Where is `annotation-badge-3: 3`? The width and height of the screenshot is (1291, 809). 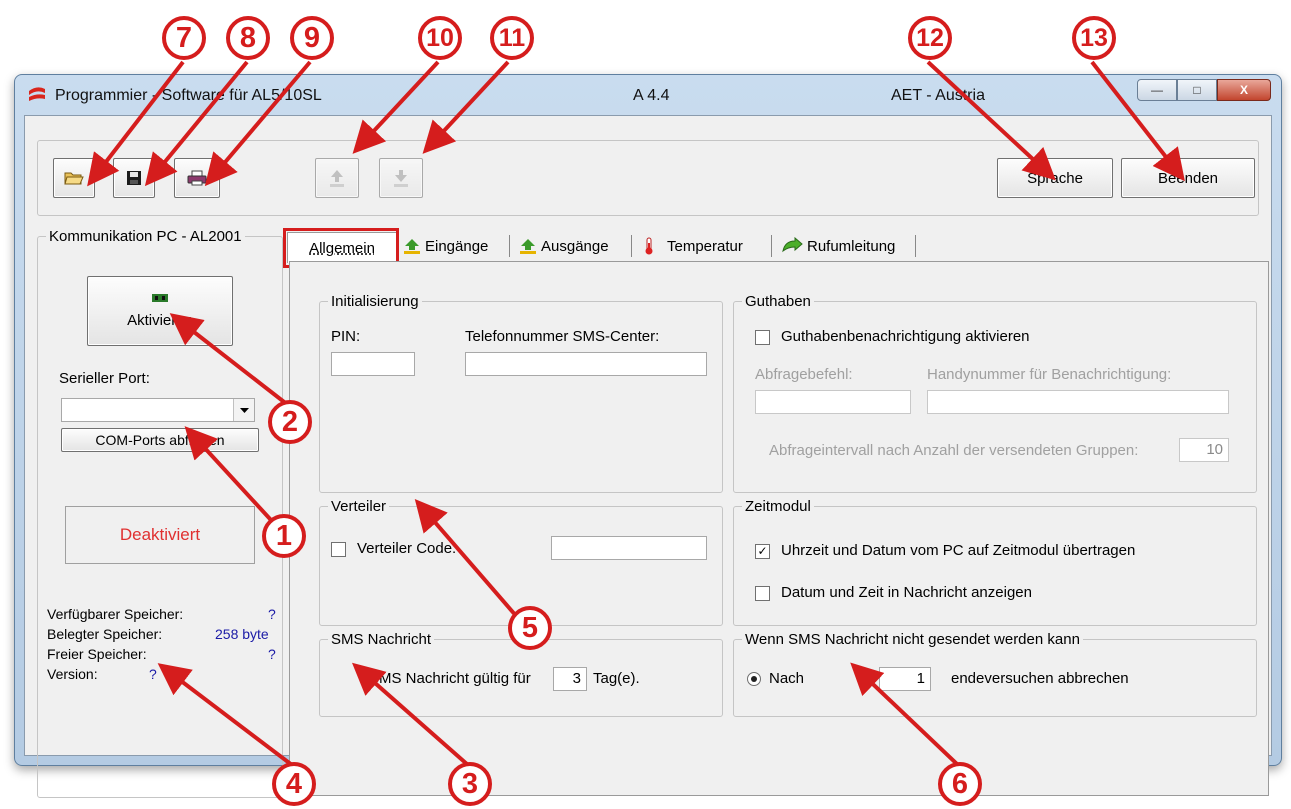
annotation-badge-3: 3 is located at coordinates (470, 784).